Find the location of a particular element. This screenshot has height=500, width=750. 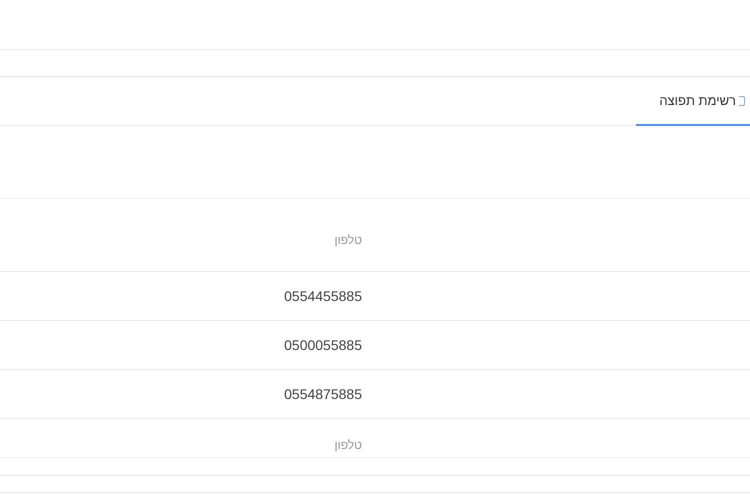

tab: רשימת תפוצה is located at coordinates (693, 101).